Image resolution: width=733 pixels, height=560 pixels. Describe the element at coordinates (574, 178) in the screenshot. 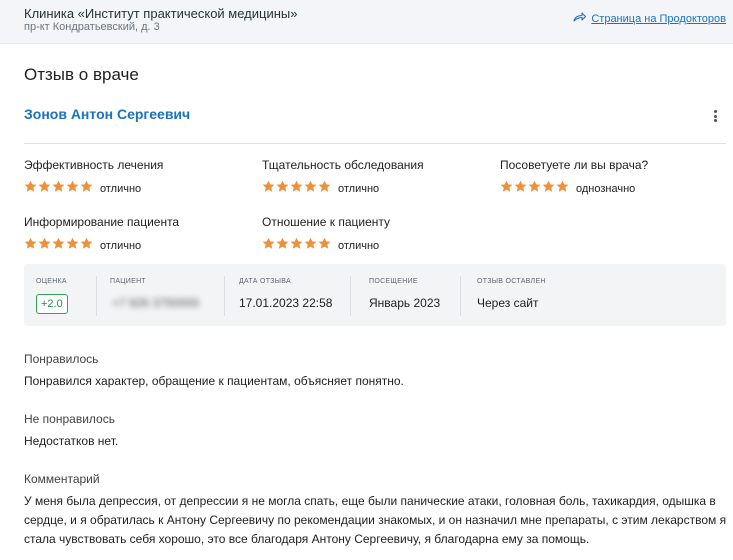

I see `rating-recommend-doctor: Посоветуете ли вы врача? однозначно` at that location.